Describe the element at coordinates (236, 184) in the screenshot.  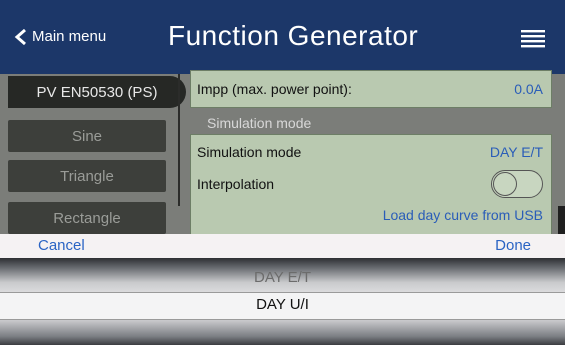
I see `interpolation-label: Interpolation` at that location.